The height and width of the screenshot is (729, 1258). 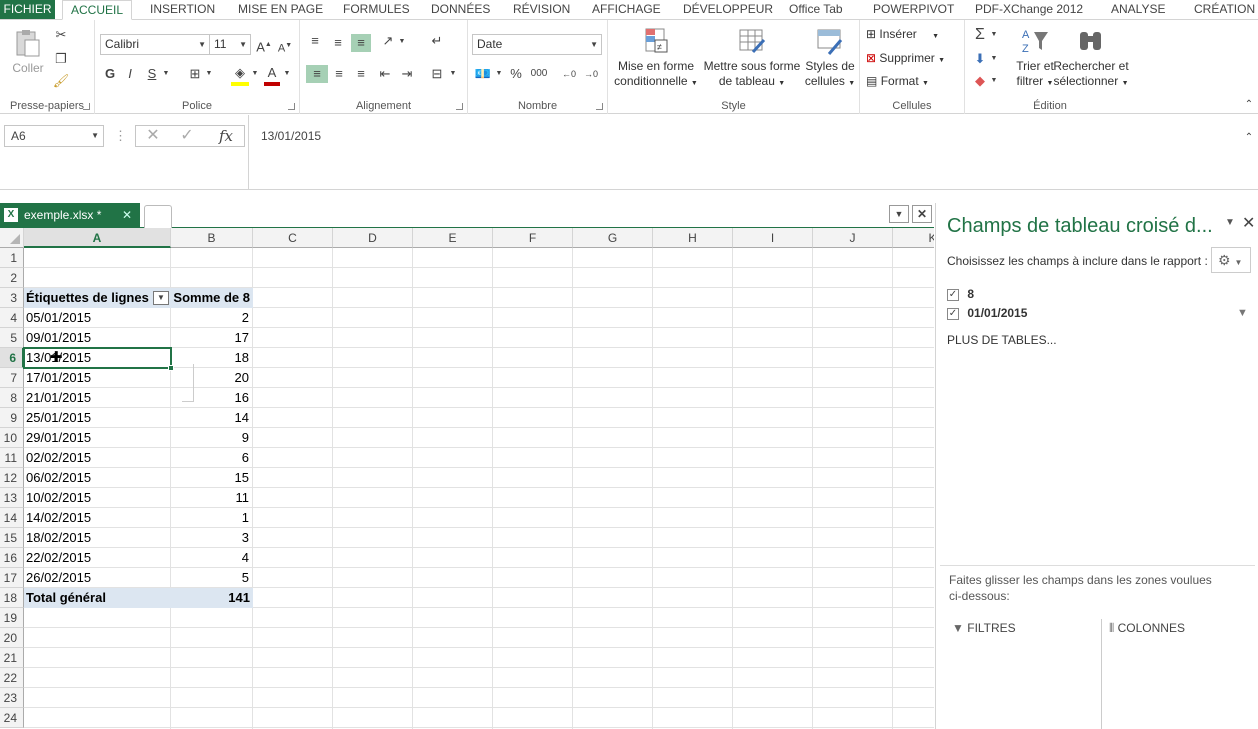 What do you see at coordinates (753, 152) in the screenshot?
I see `formula-input: 13/01/2015` at bounding box center [753, 152].